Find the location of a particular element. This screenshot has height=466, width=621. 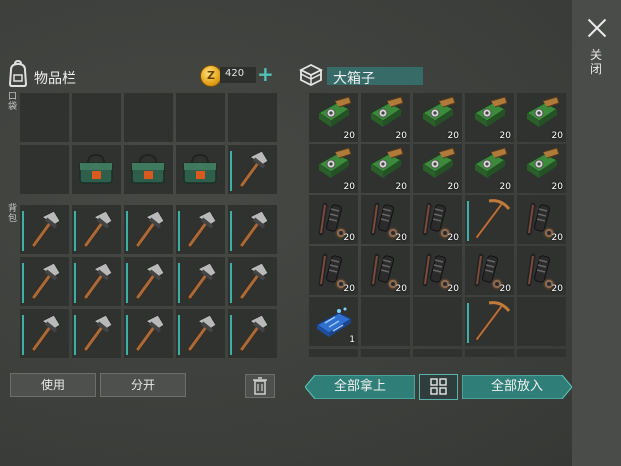

split-button: 分开 is located at coordinates (143, 385).